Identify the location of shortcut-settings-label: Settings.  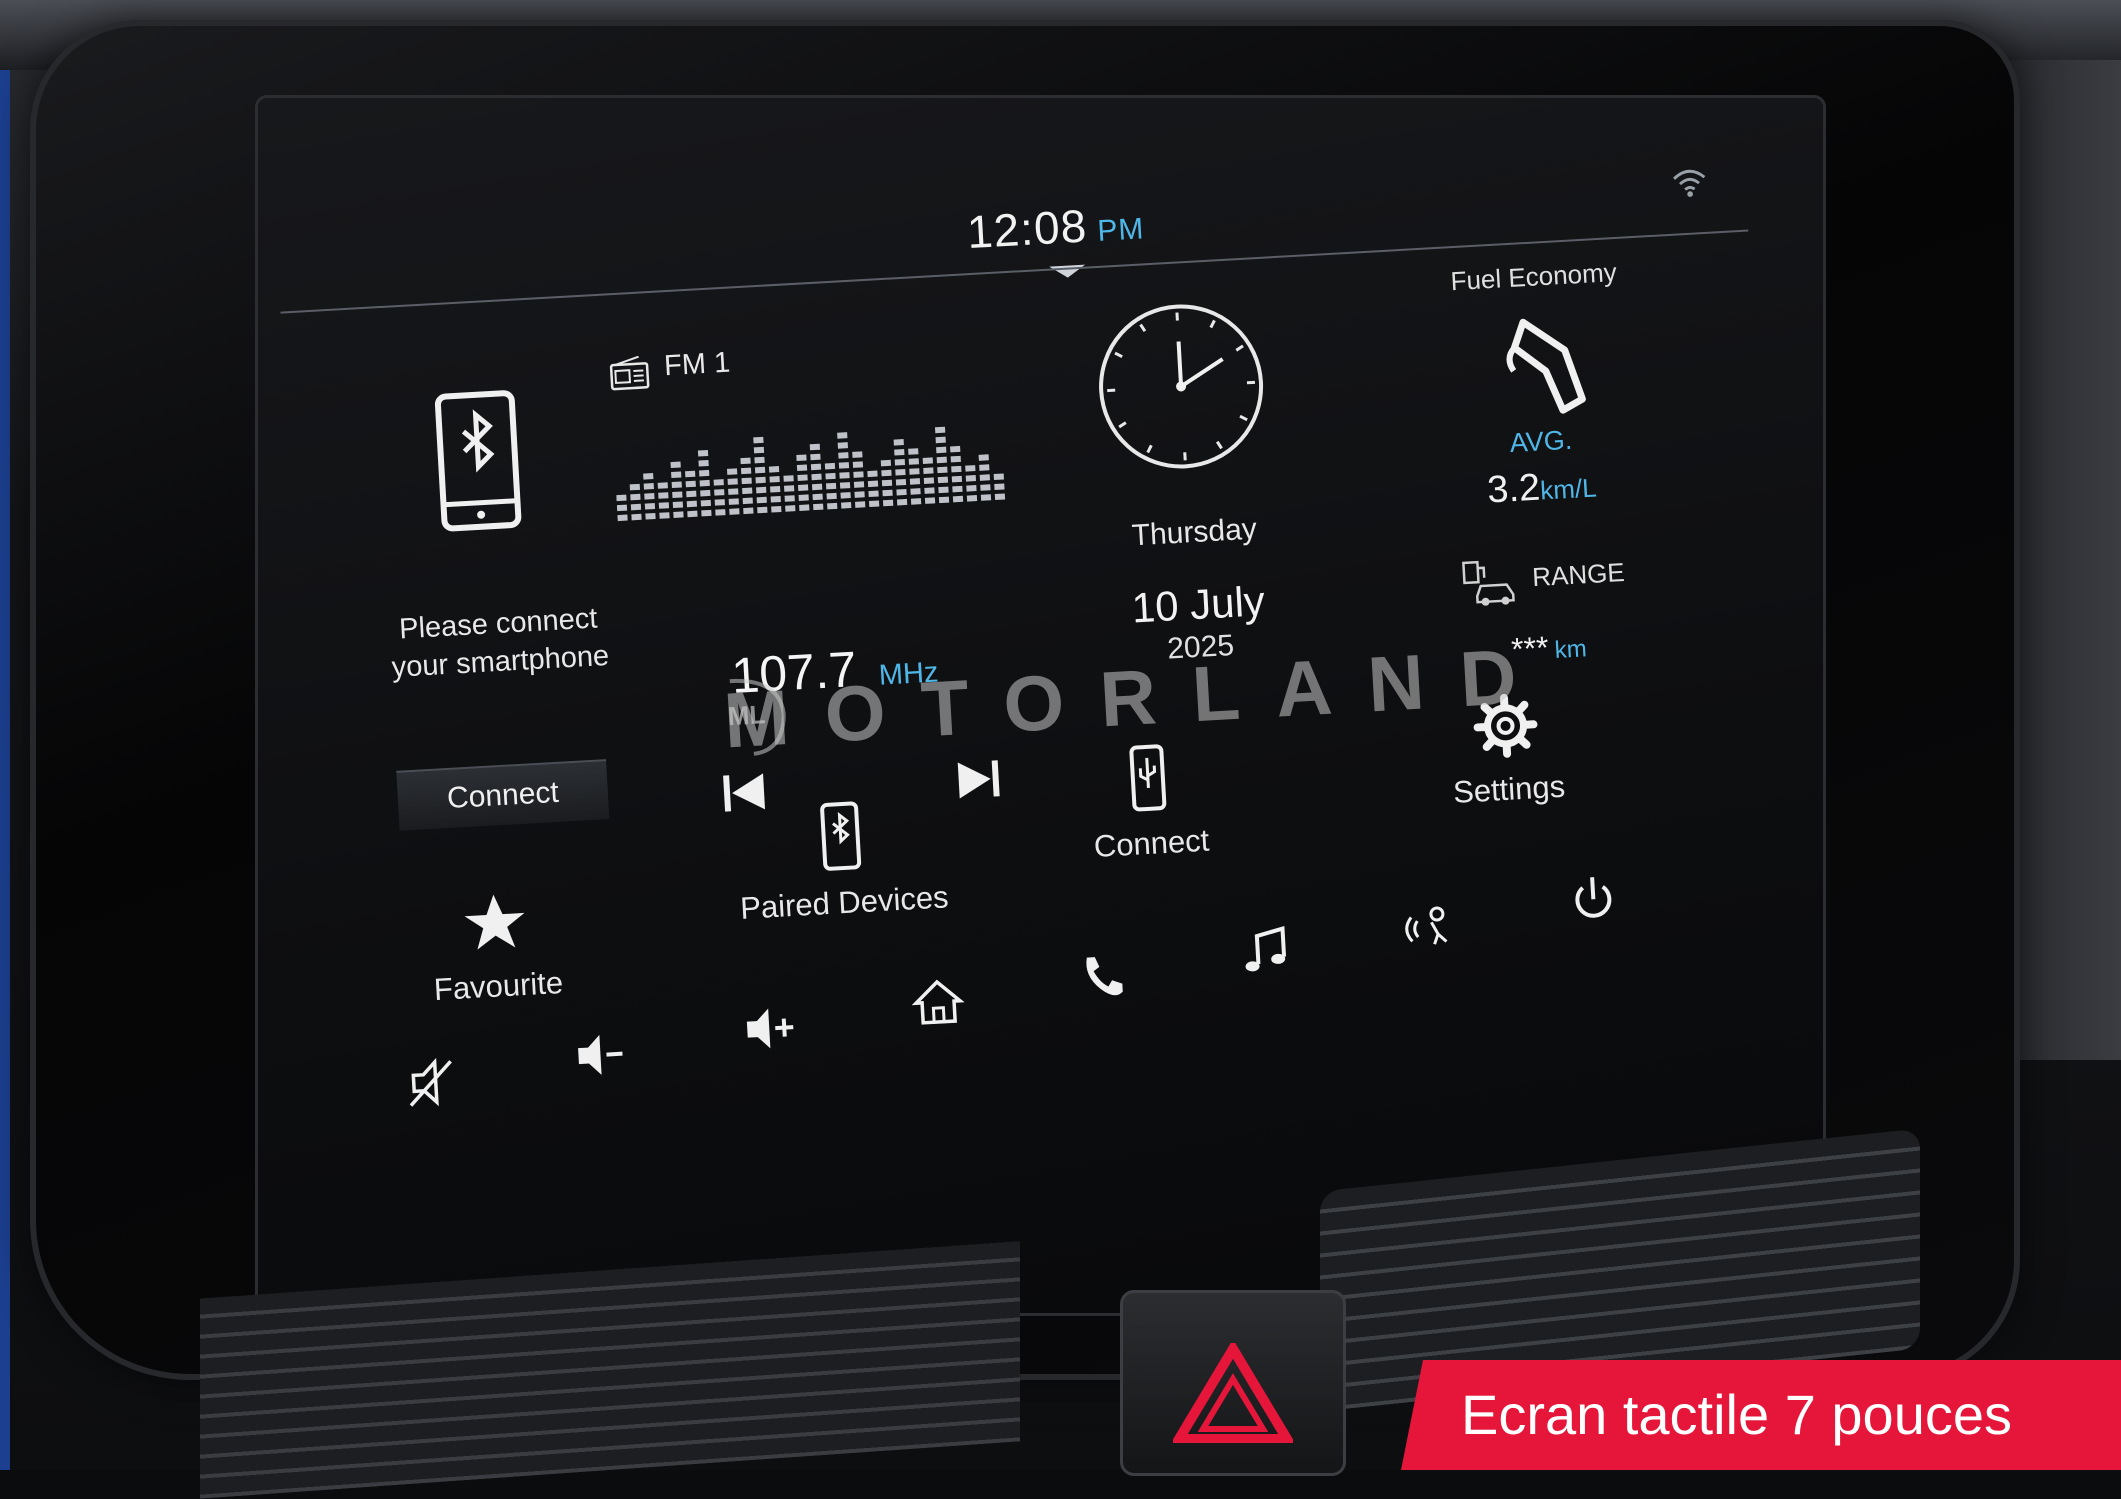
(1509, 789).